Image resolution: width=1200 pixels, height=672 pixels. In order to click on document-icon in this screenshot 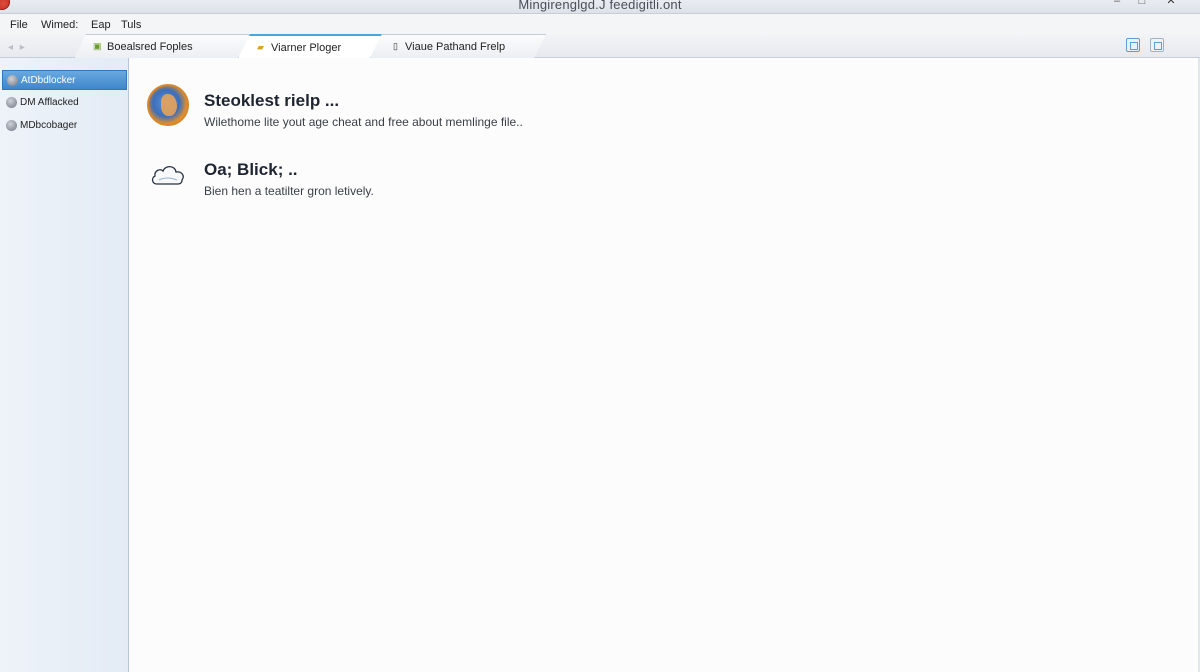, I will do `click(1157, 45)`.